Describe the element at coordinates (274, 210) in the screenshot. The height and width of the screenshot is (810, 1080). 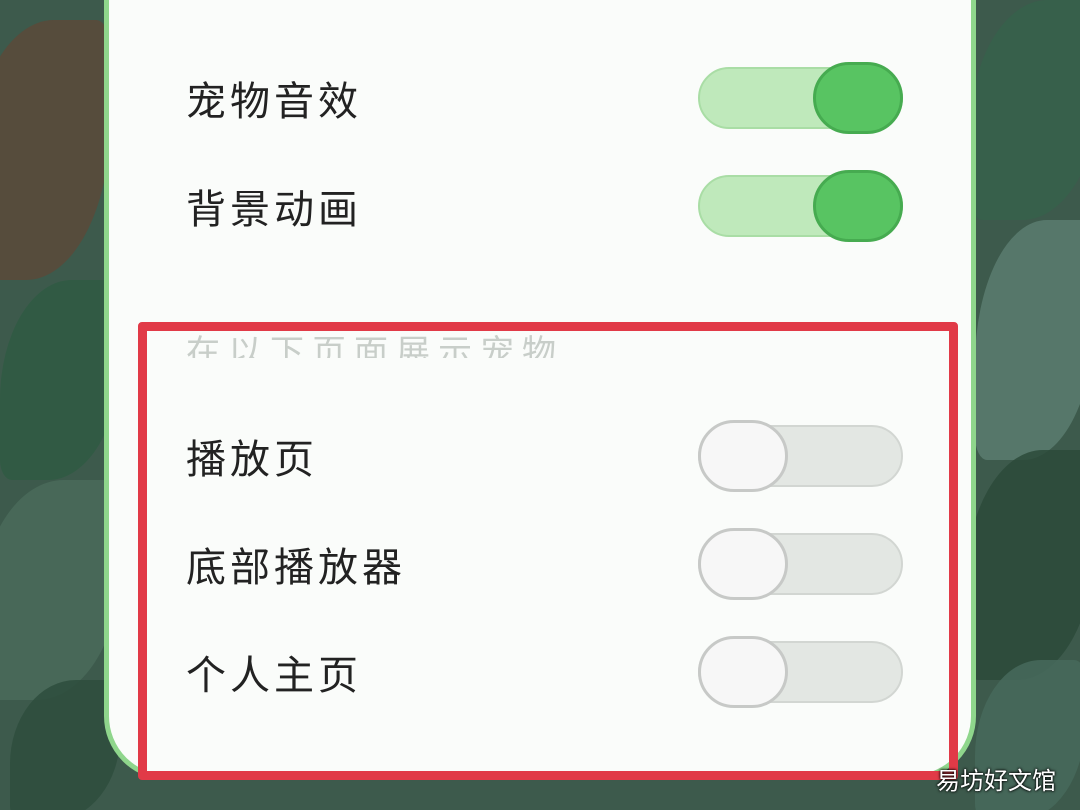
I see `background-animation-label: 背景动画` at that location.